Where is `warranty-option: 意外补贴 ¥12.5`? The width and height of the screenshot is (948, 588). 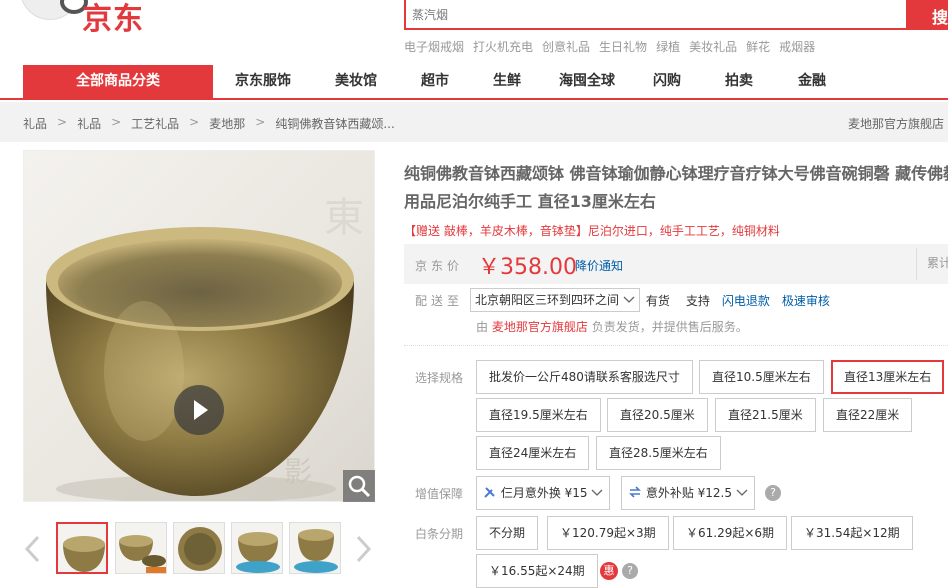
warranty-option: 意外补贴 ¥12.5 is located at coordinates (688, 493).